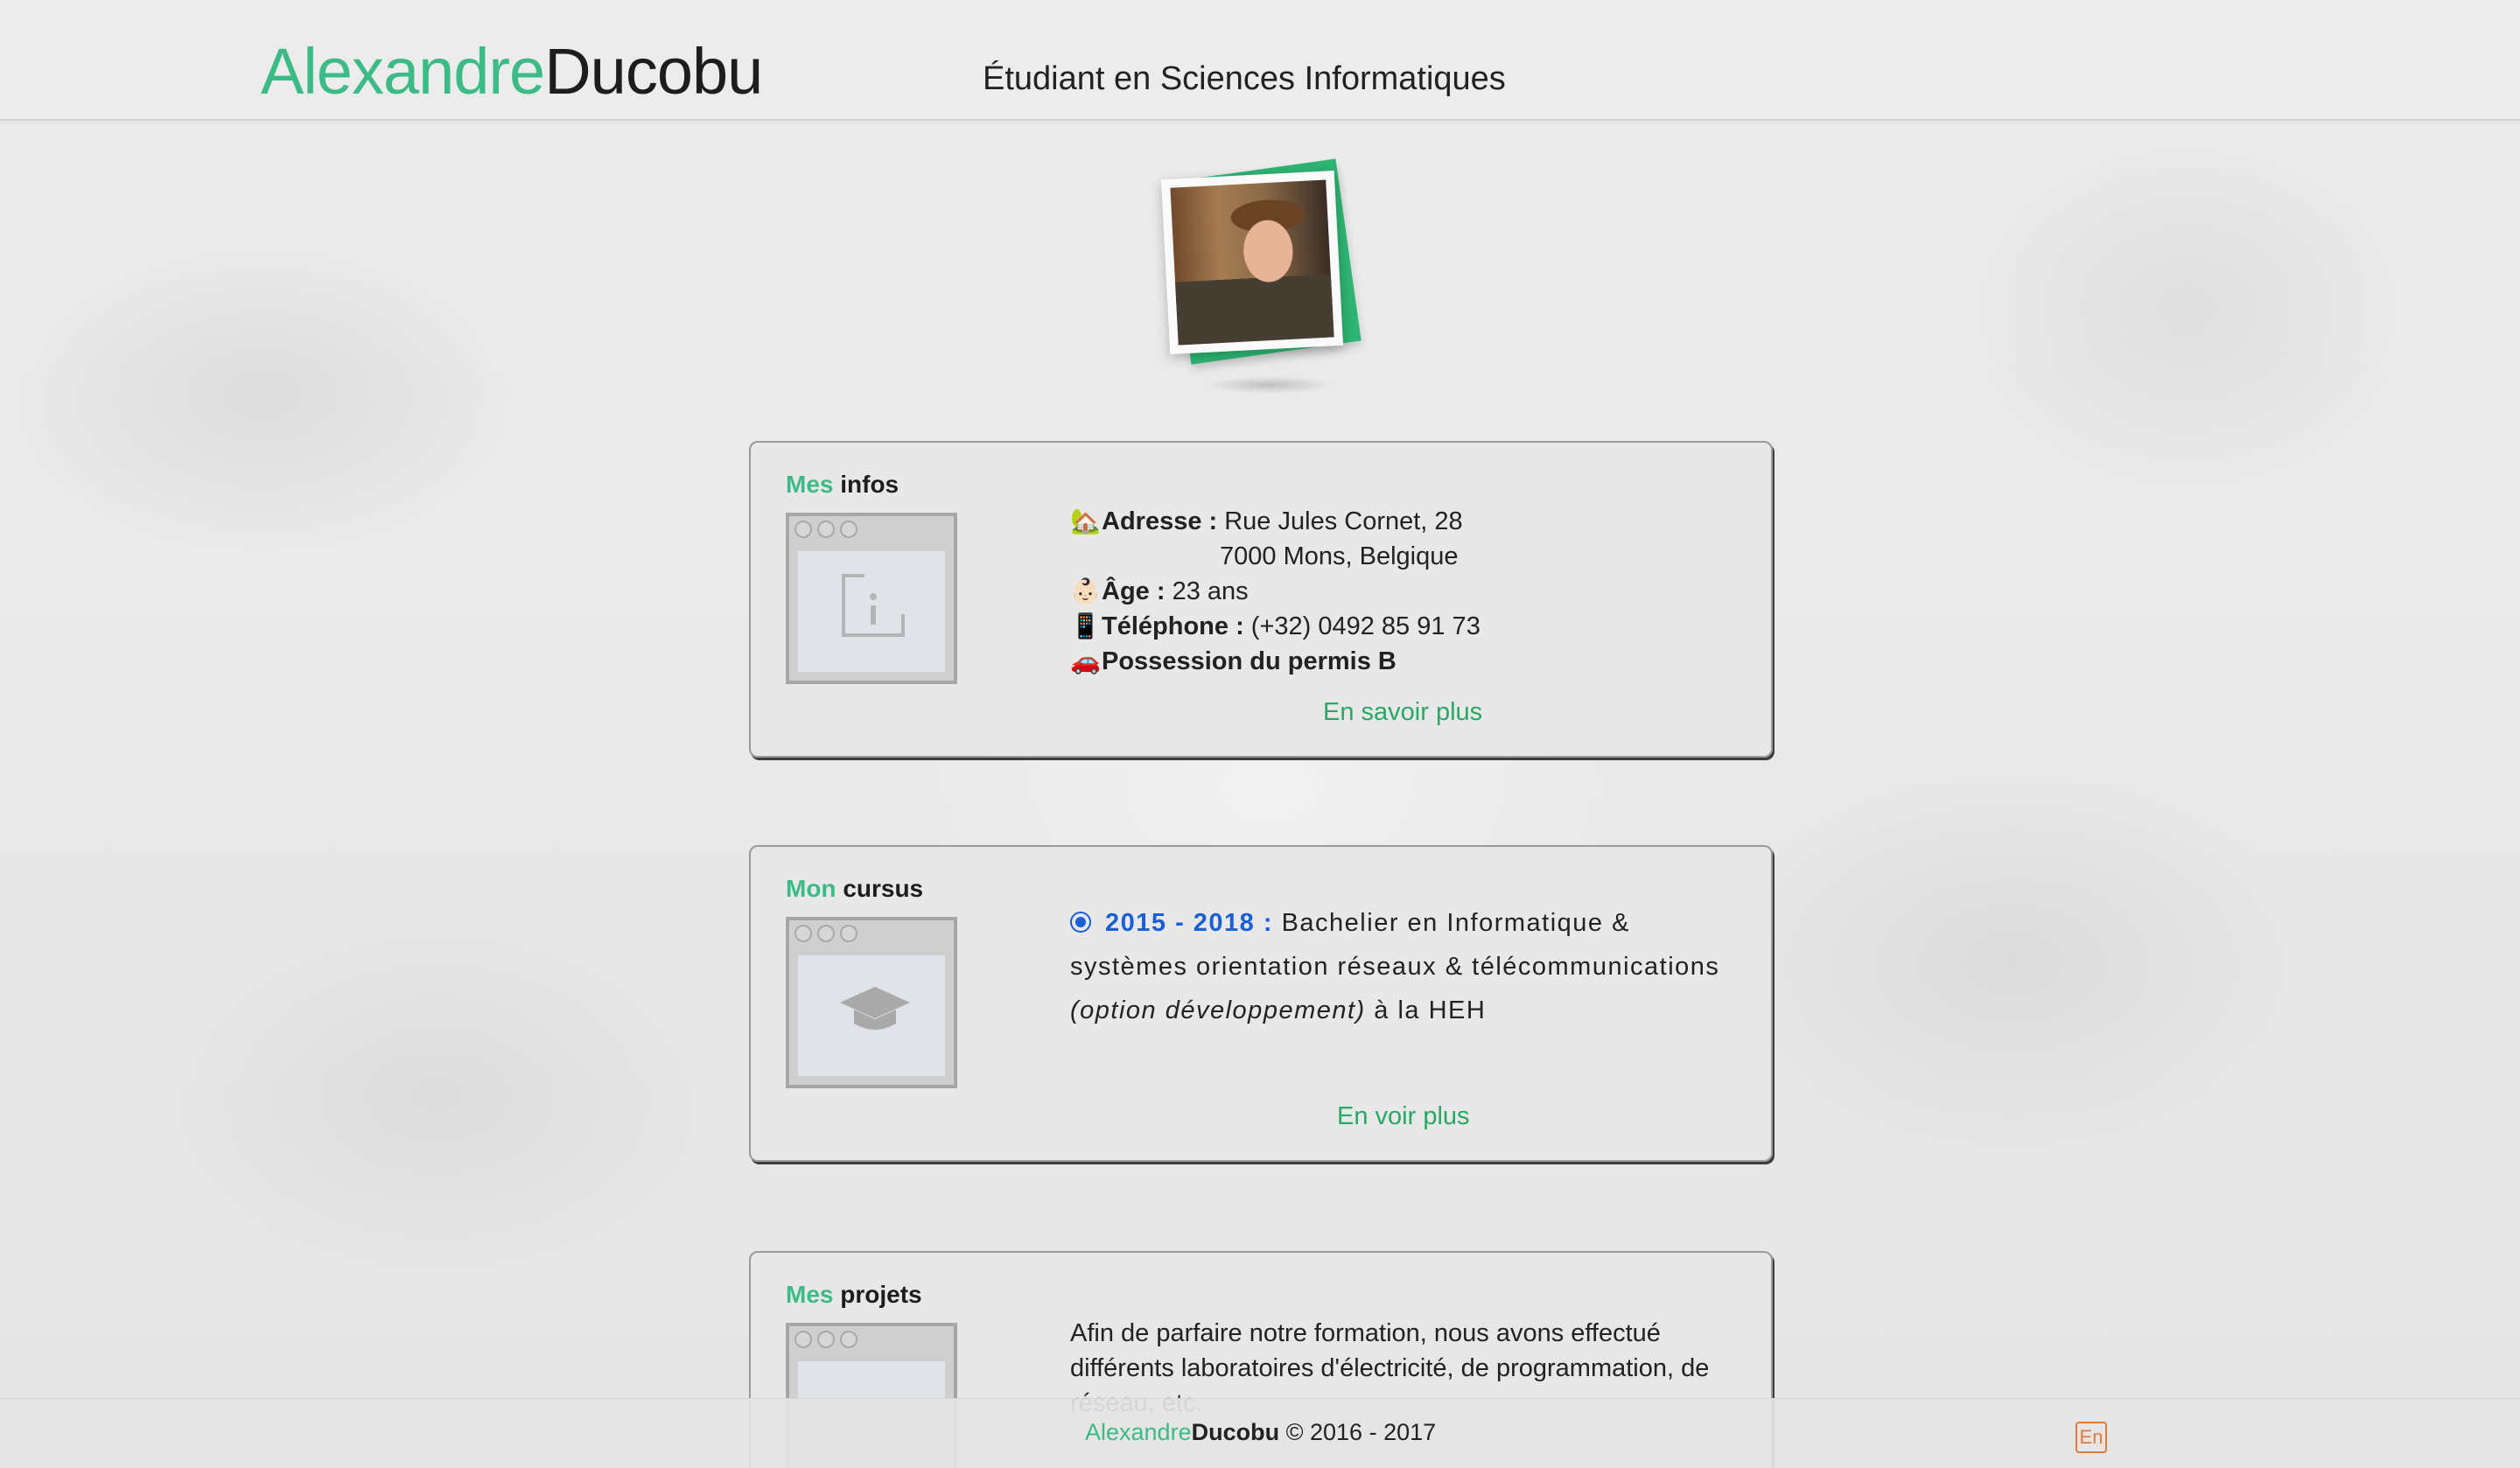 The image size is (2520, 1468). Describe the element at coordinates (653, 71) in the screenshot. I see `logo-last-name: Ducobu` at that location.